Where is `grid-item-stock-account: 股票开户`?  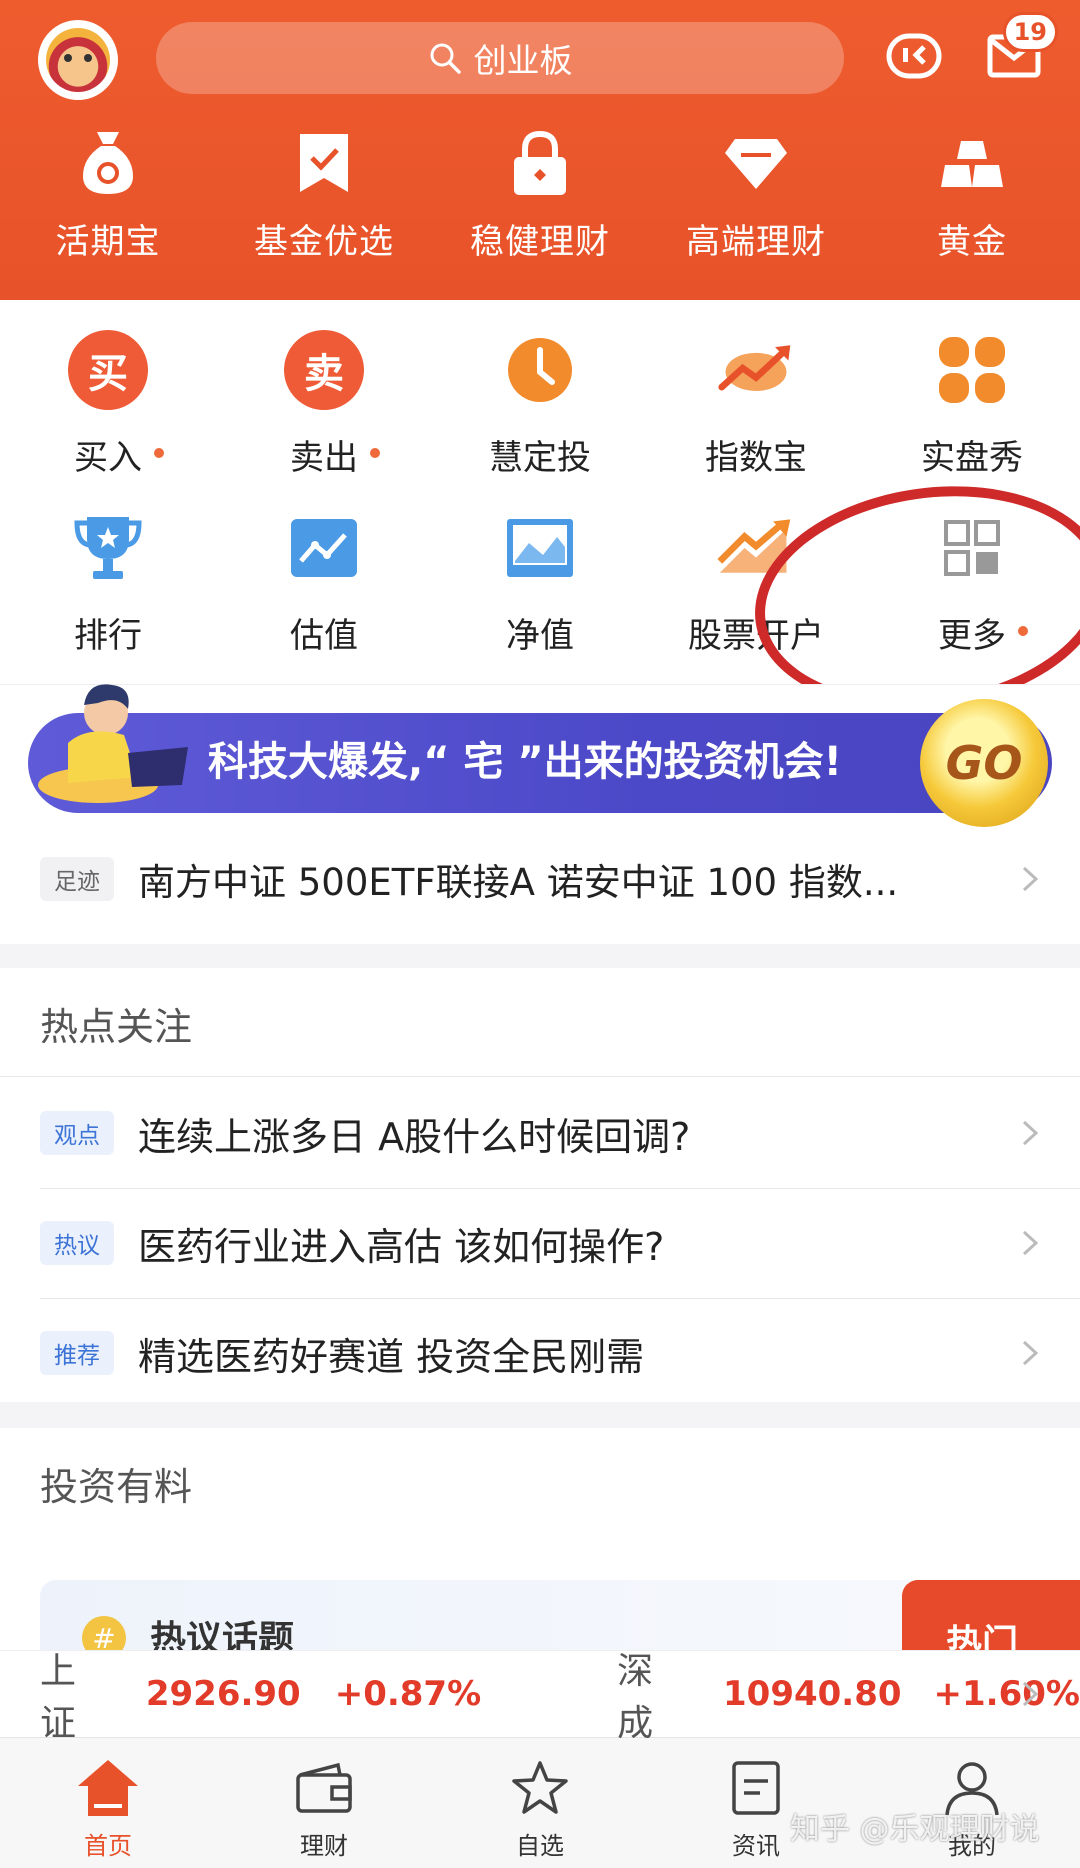
grid-item-stock-account: 股票开户 is located at coordinates (756, 582).